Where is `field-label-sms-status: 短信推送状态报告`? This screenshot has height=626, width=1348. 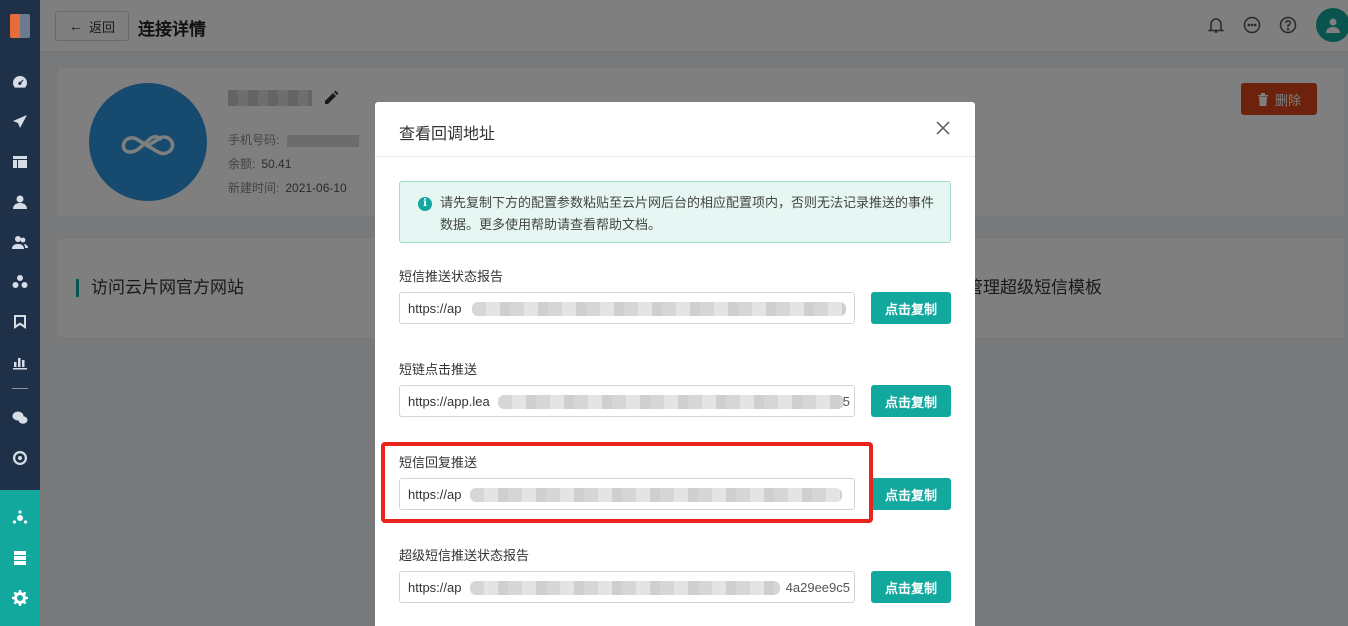
field-label-sms-status: 短信推送状态报告 is located at coordinates (451, 276).